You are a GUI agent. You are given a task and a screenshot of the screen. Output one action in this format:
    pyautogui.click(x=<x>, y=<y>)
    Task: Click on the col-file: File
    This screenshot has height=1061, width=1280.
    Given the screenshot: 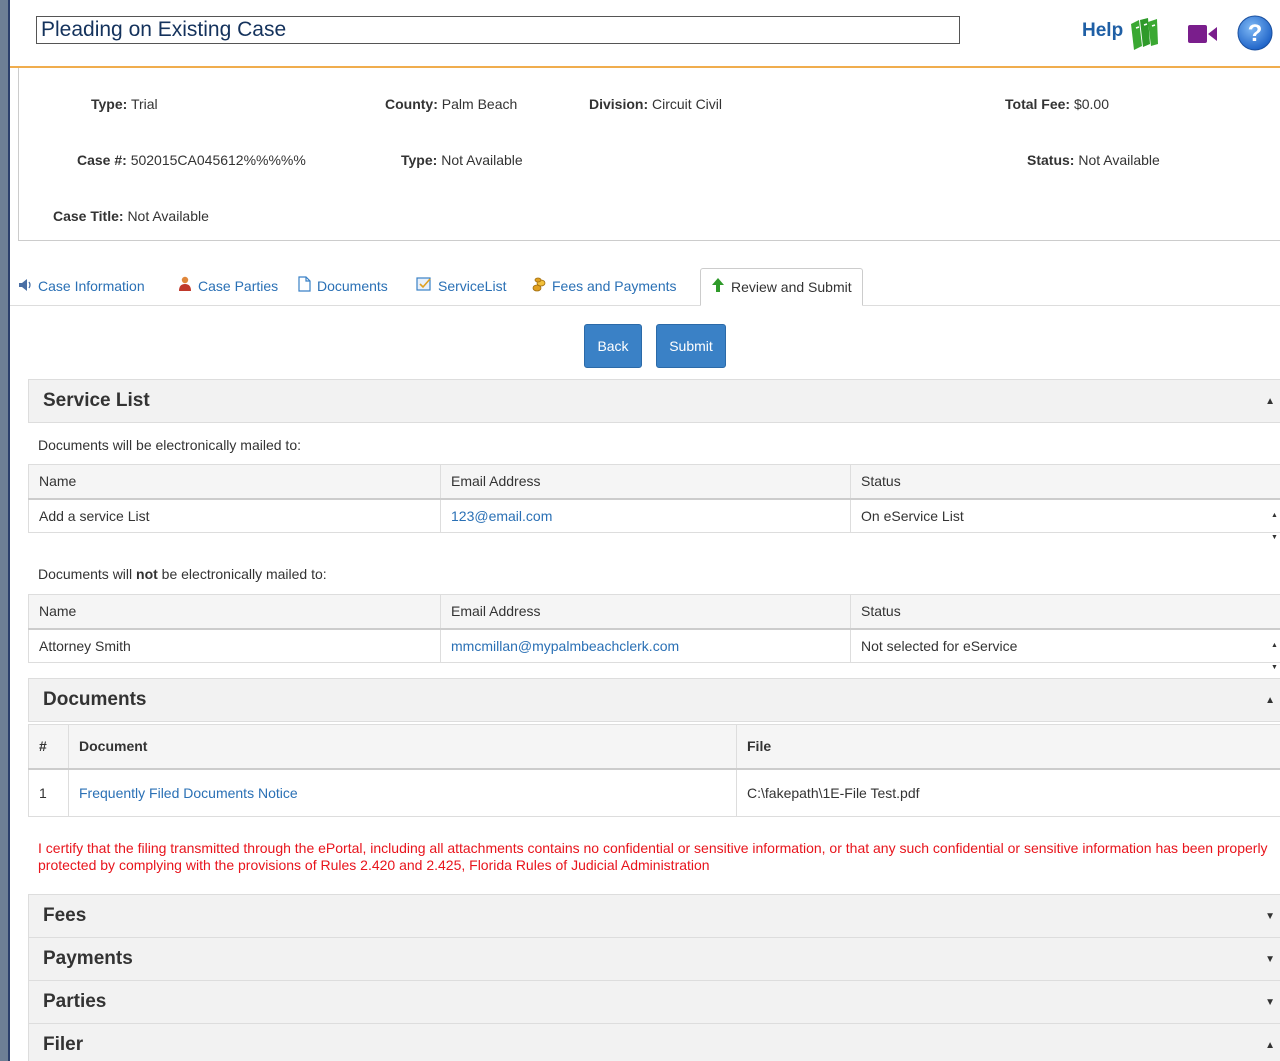 What is the action you would take?
    pyautogui.click(x=1008, y=747)
    